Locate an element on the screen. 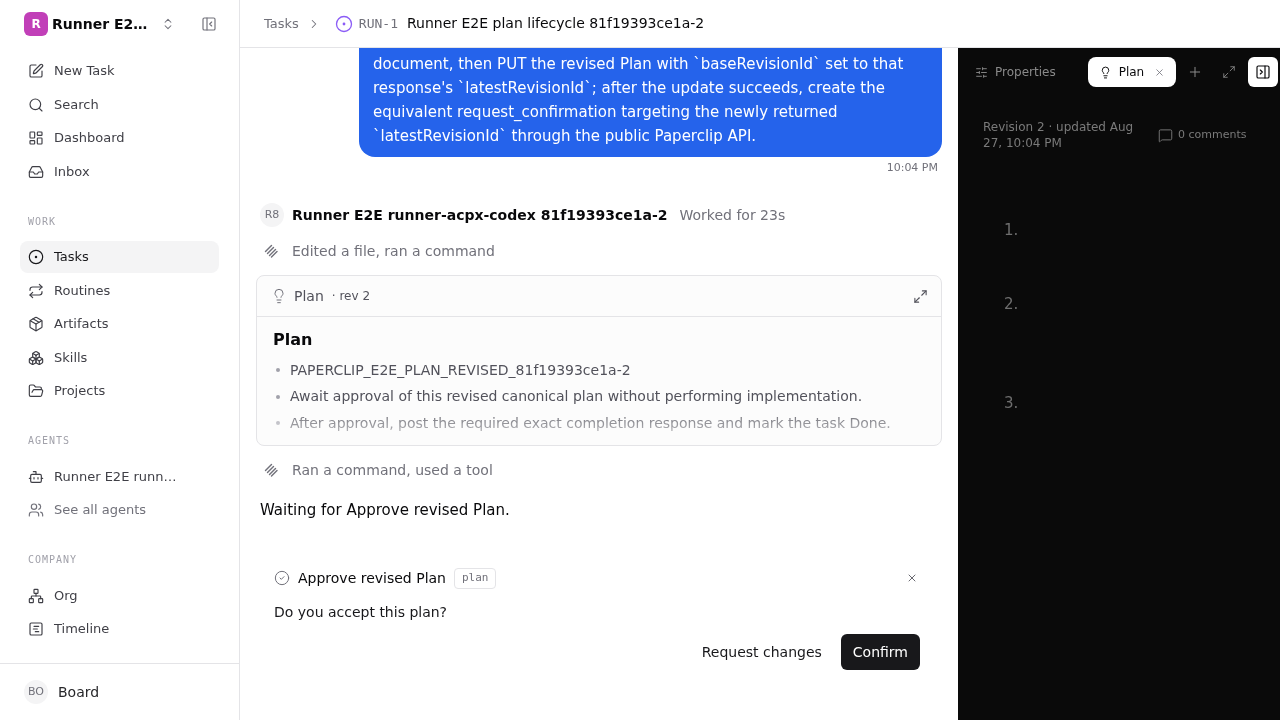 Image resolution: width=1280 pixels, height=720 pixels. approval-title: Approve revised Plan is located at coordinates (372, 578).